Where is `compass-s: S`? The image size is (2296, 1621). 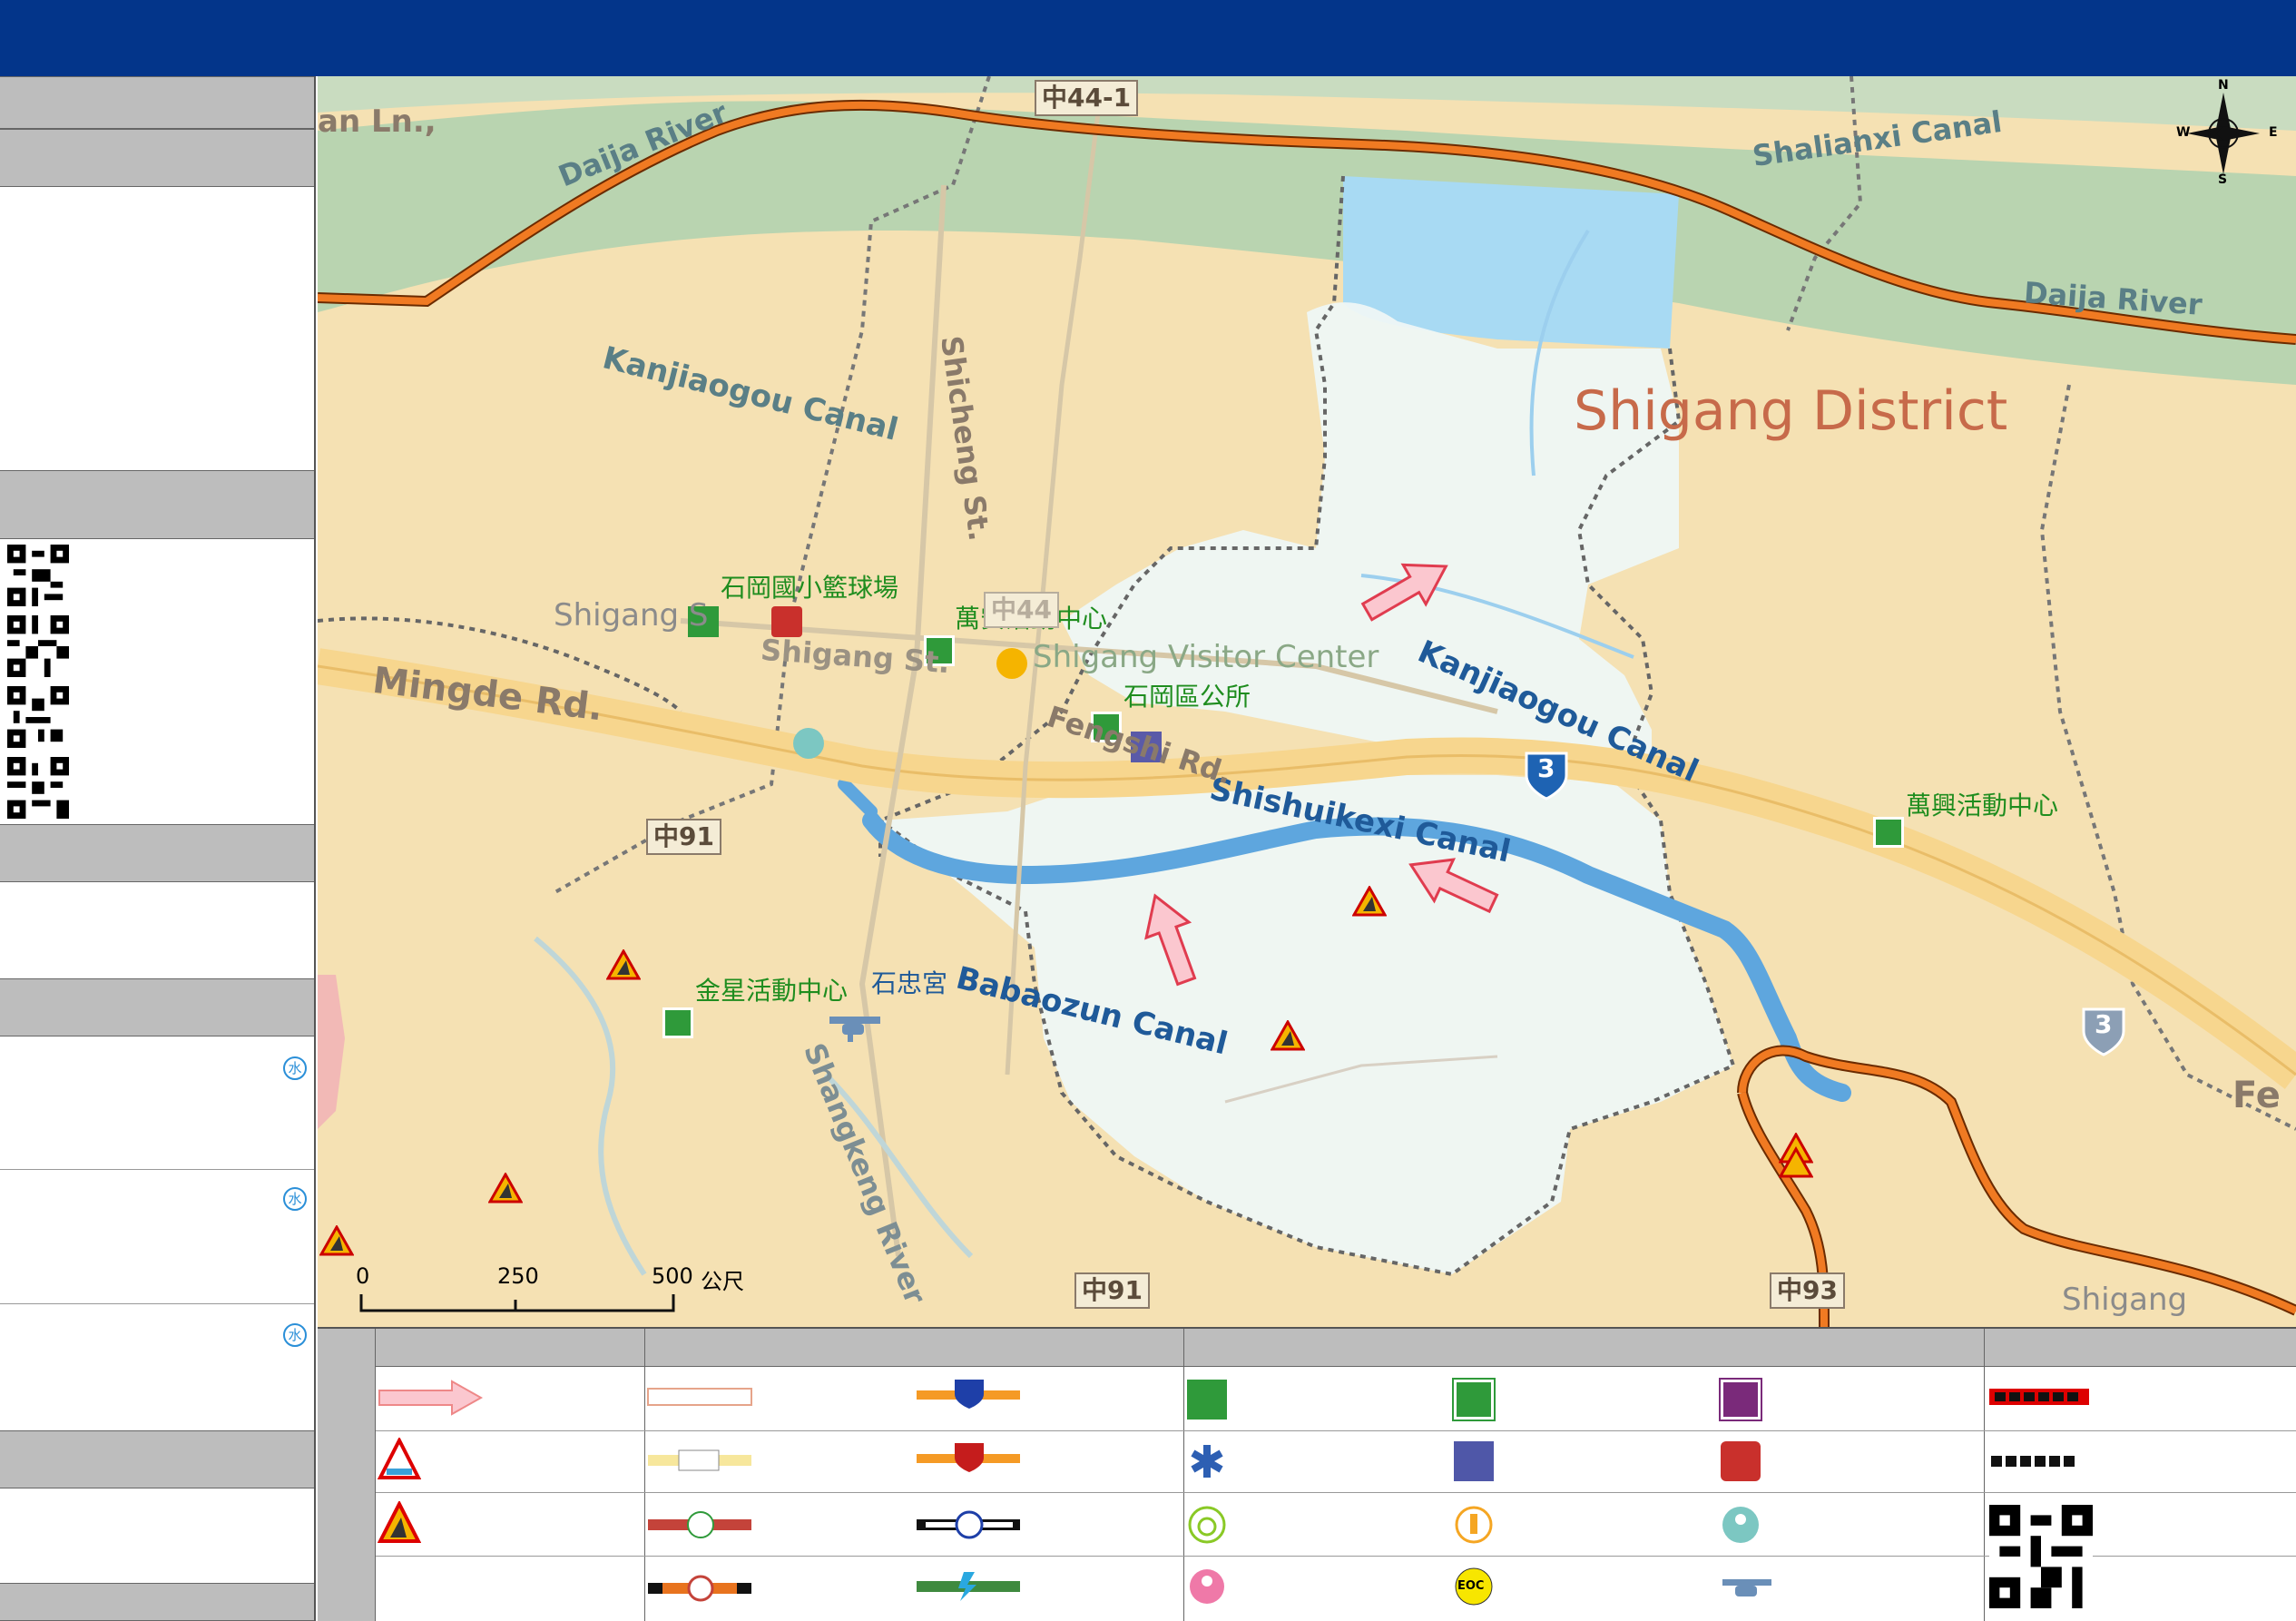 compass-s: S is located at coordinates (2223, 179).